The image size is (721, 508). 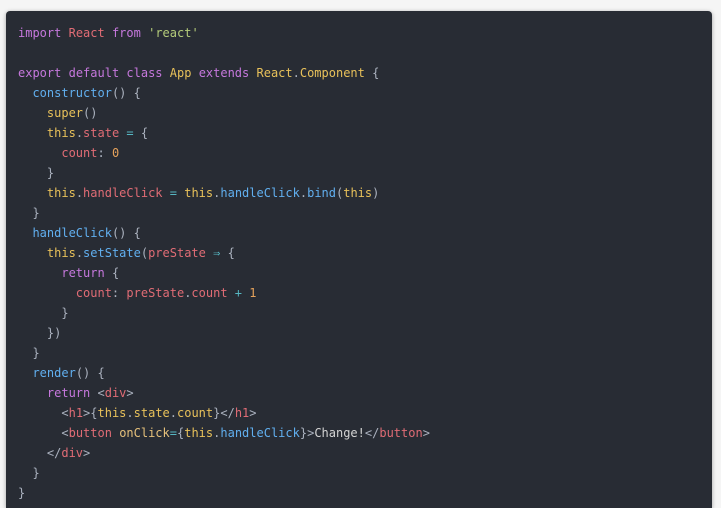 What do you see at coordinates (321, 193) in the screenshot?
I see `code-token-func: bind` at bounding box center [321, 193].